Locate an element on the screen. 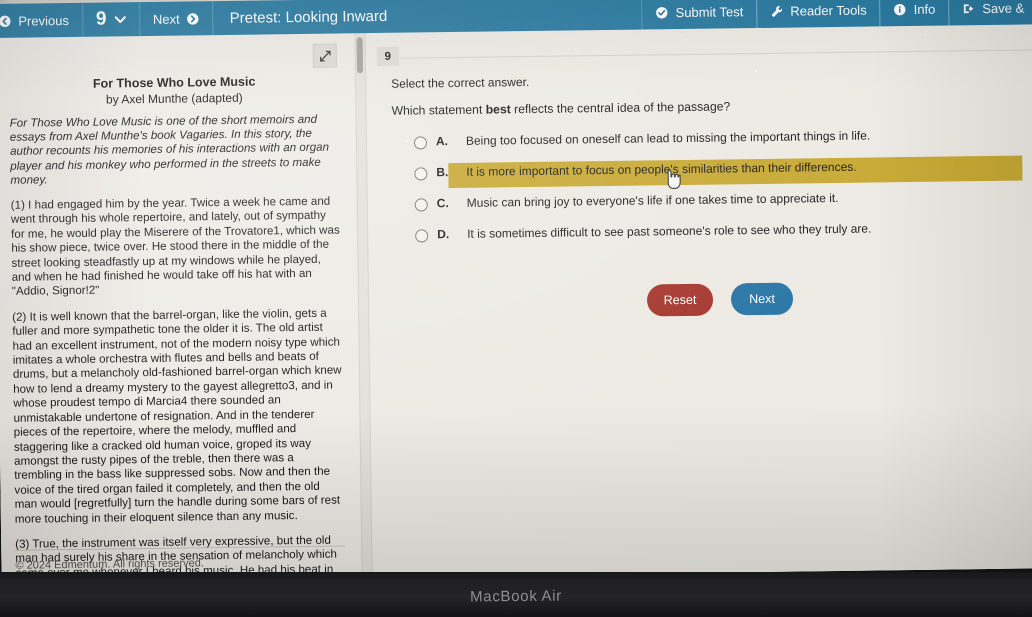  chevron-down-icon is located at coordinates (120, 19).